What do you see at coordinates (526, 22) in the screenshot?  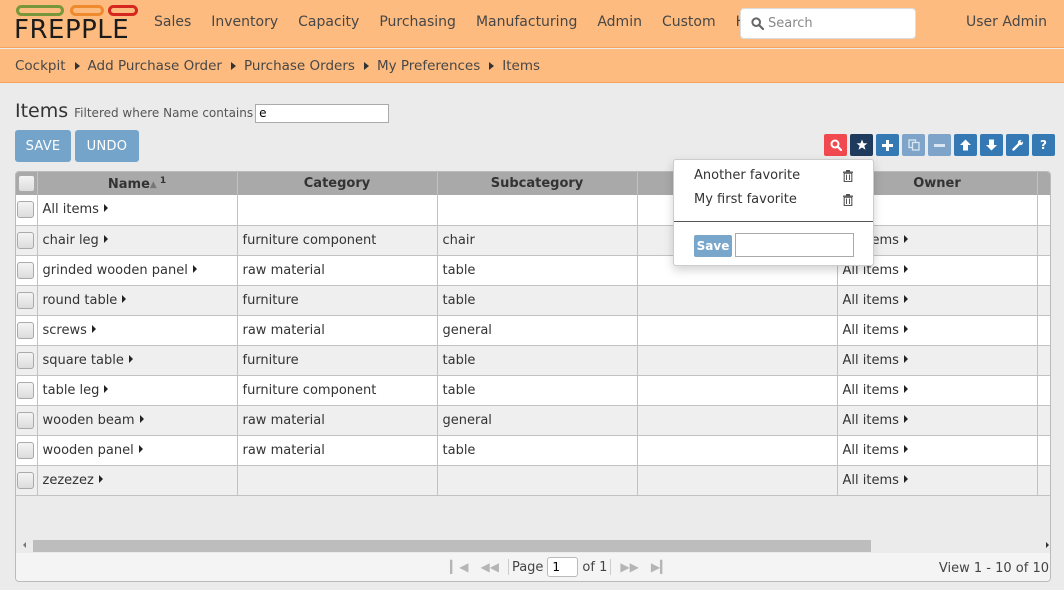 I see `menu-manufacturing: Manufacturing` at bounding box center [526, 22].